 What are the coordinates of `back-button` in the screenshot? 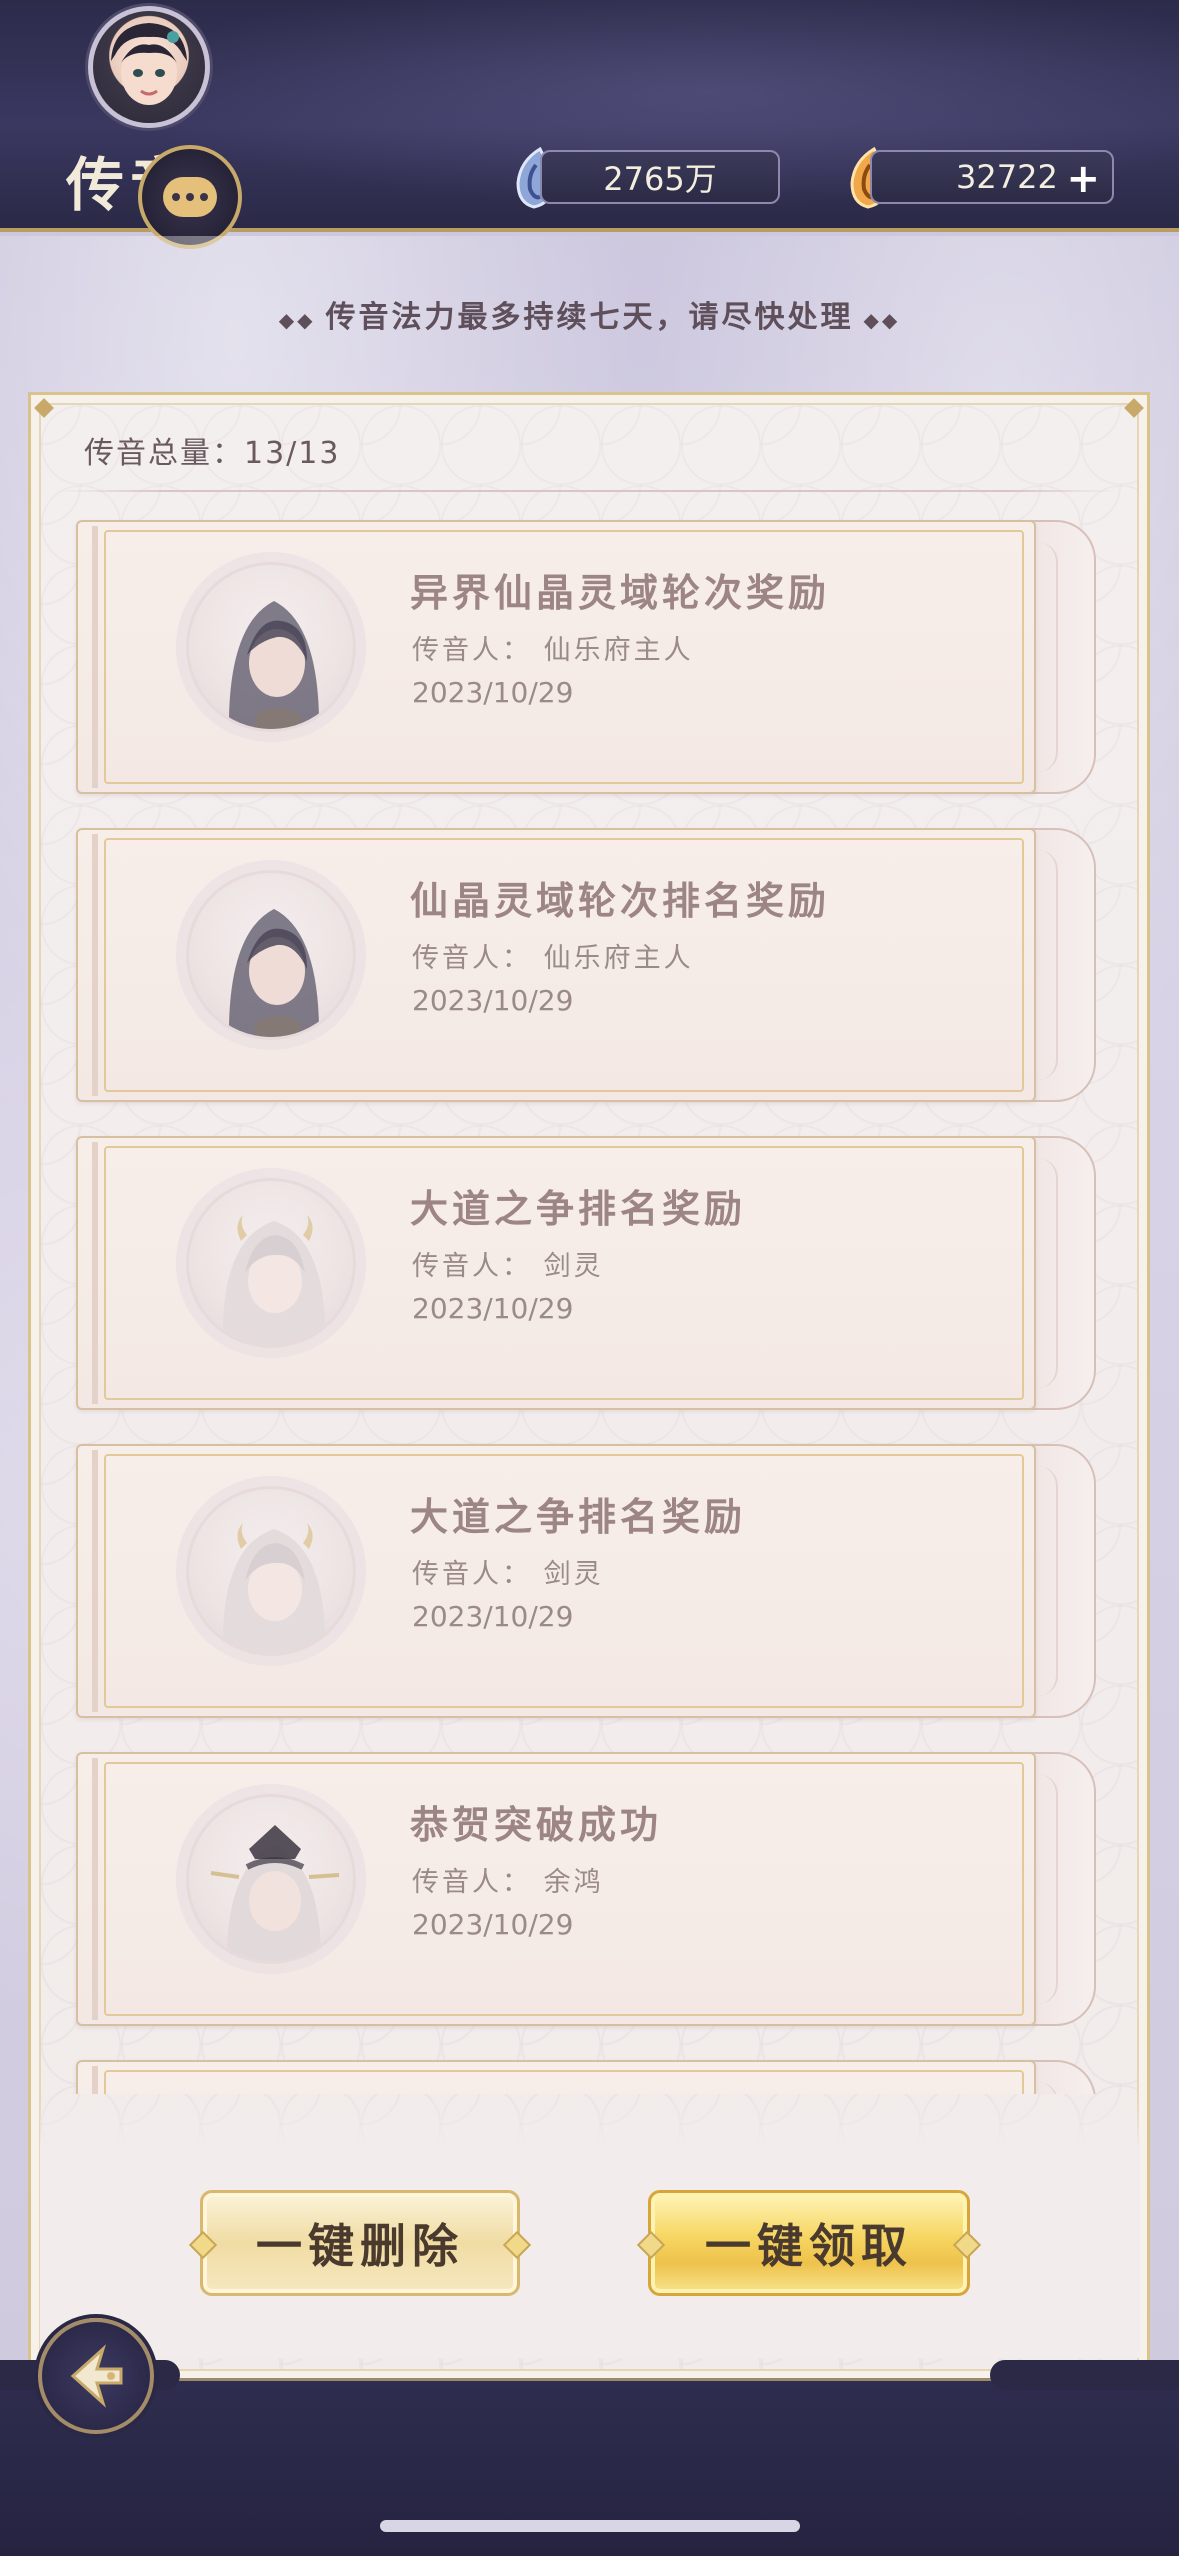 It's located at (96, 2376).